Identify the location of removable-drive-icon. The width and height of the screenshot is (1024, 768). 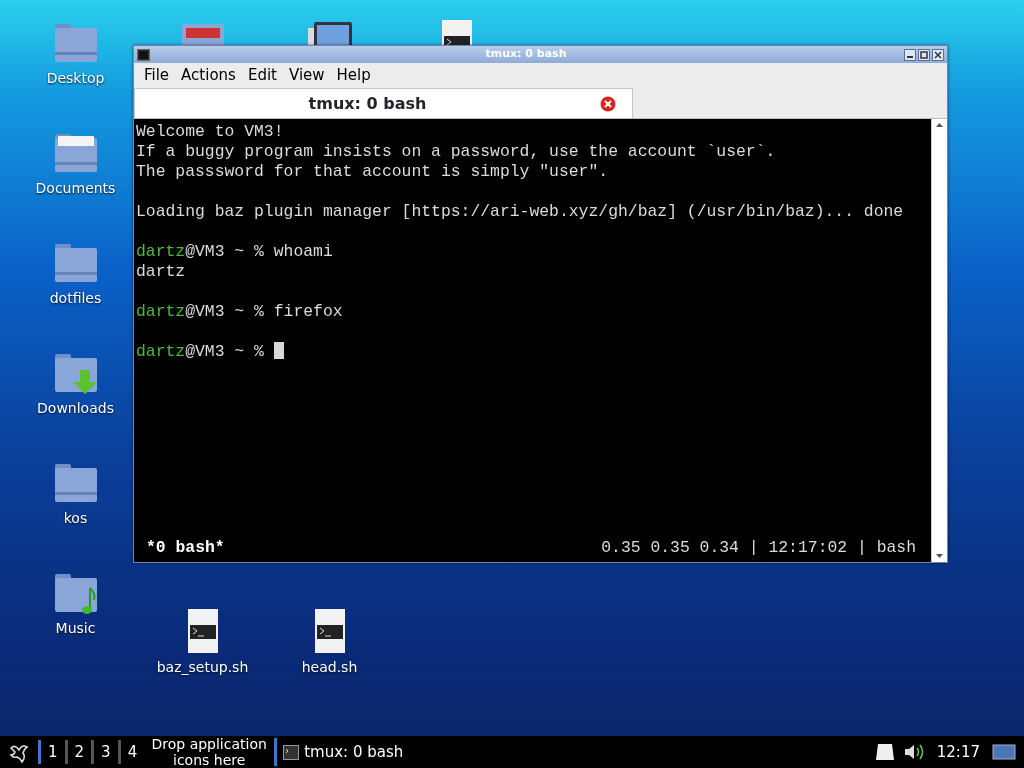
(884, 752).